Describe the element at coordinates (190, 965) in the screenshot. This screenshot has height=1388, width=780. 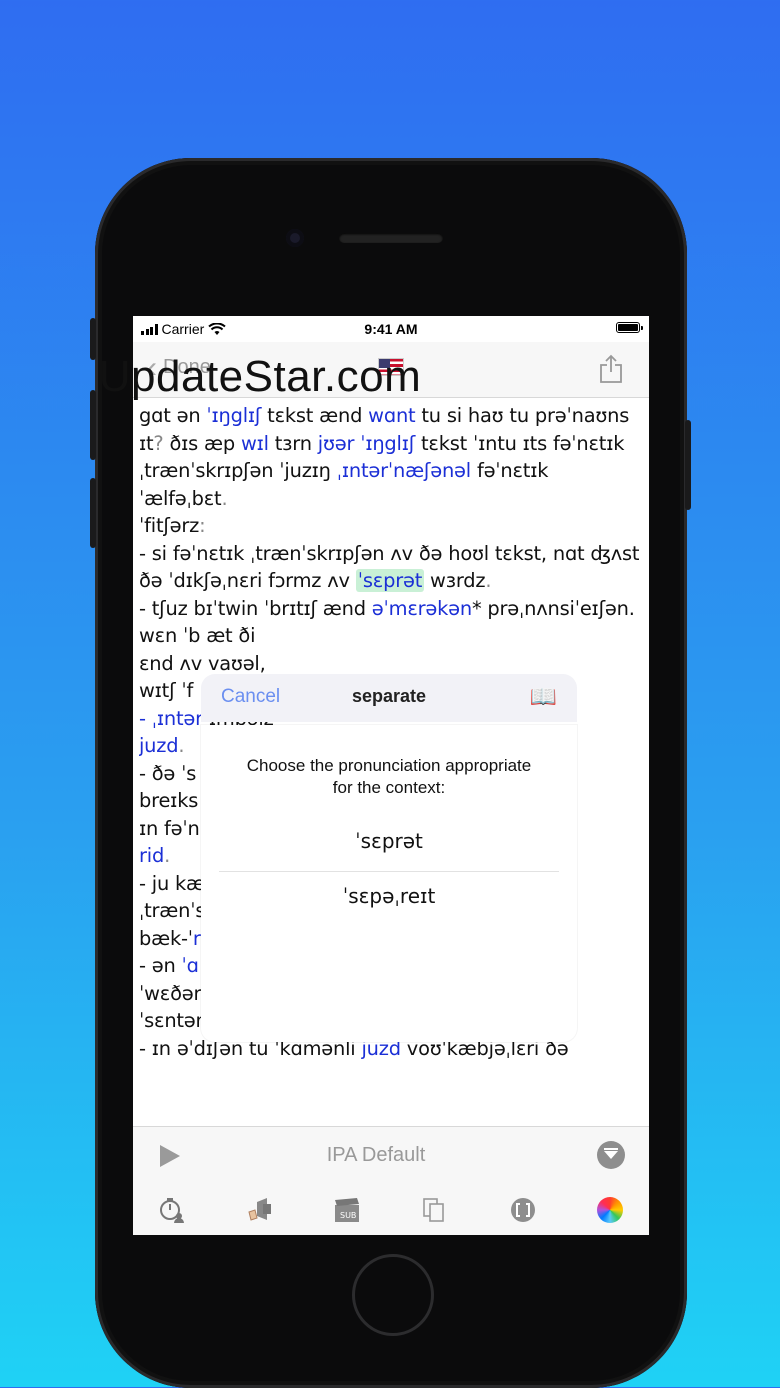
I see `linked-word: ˈɑ` at that location.